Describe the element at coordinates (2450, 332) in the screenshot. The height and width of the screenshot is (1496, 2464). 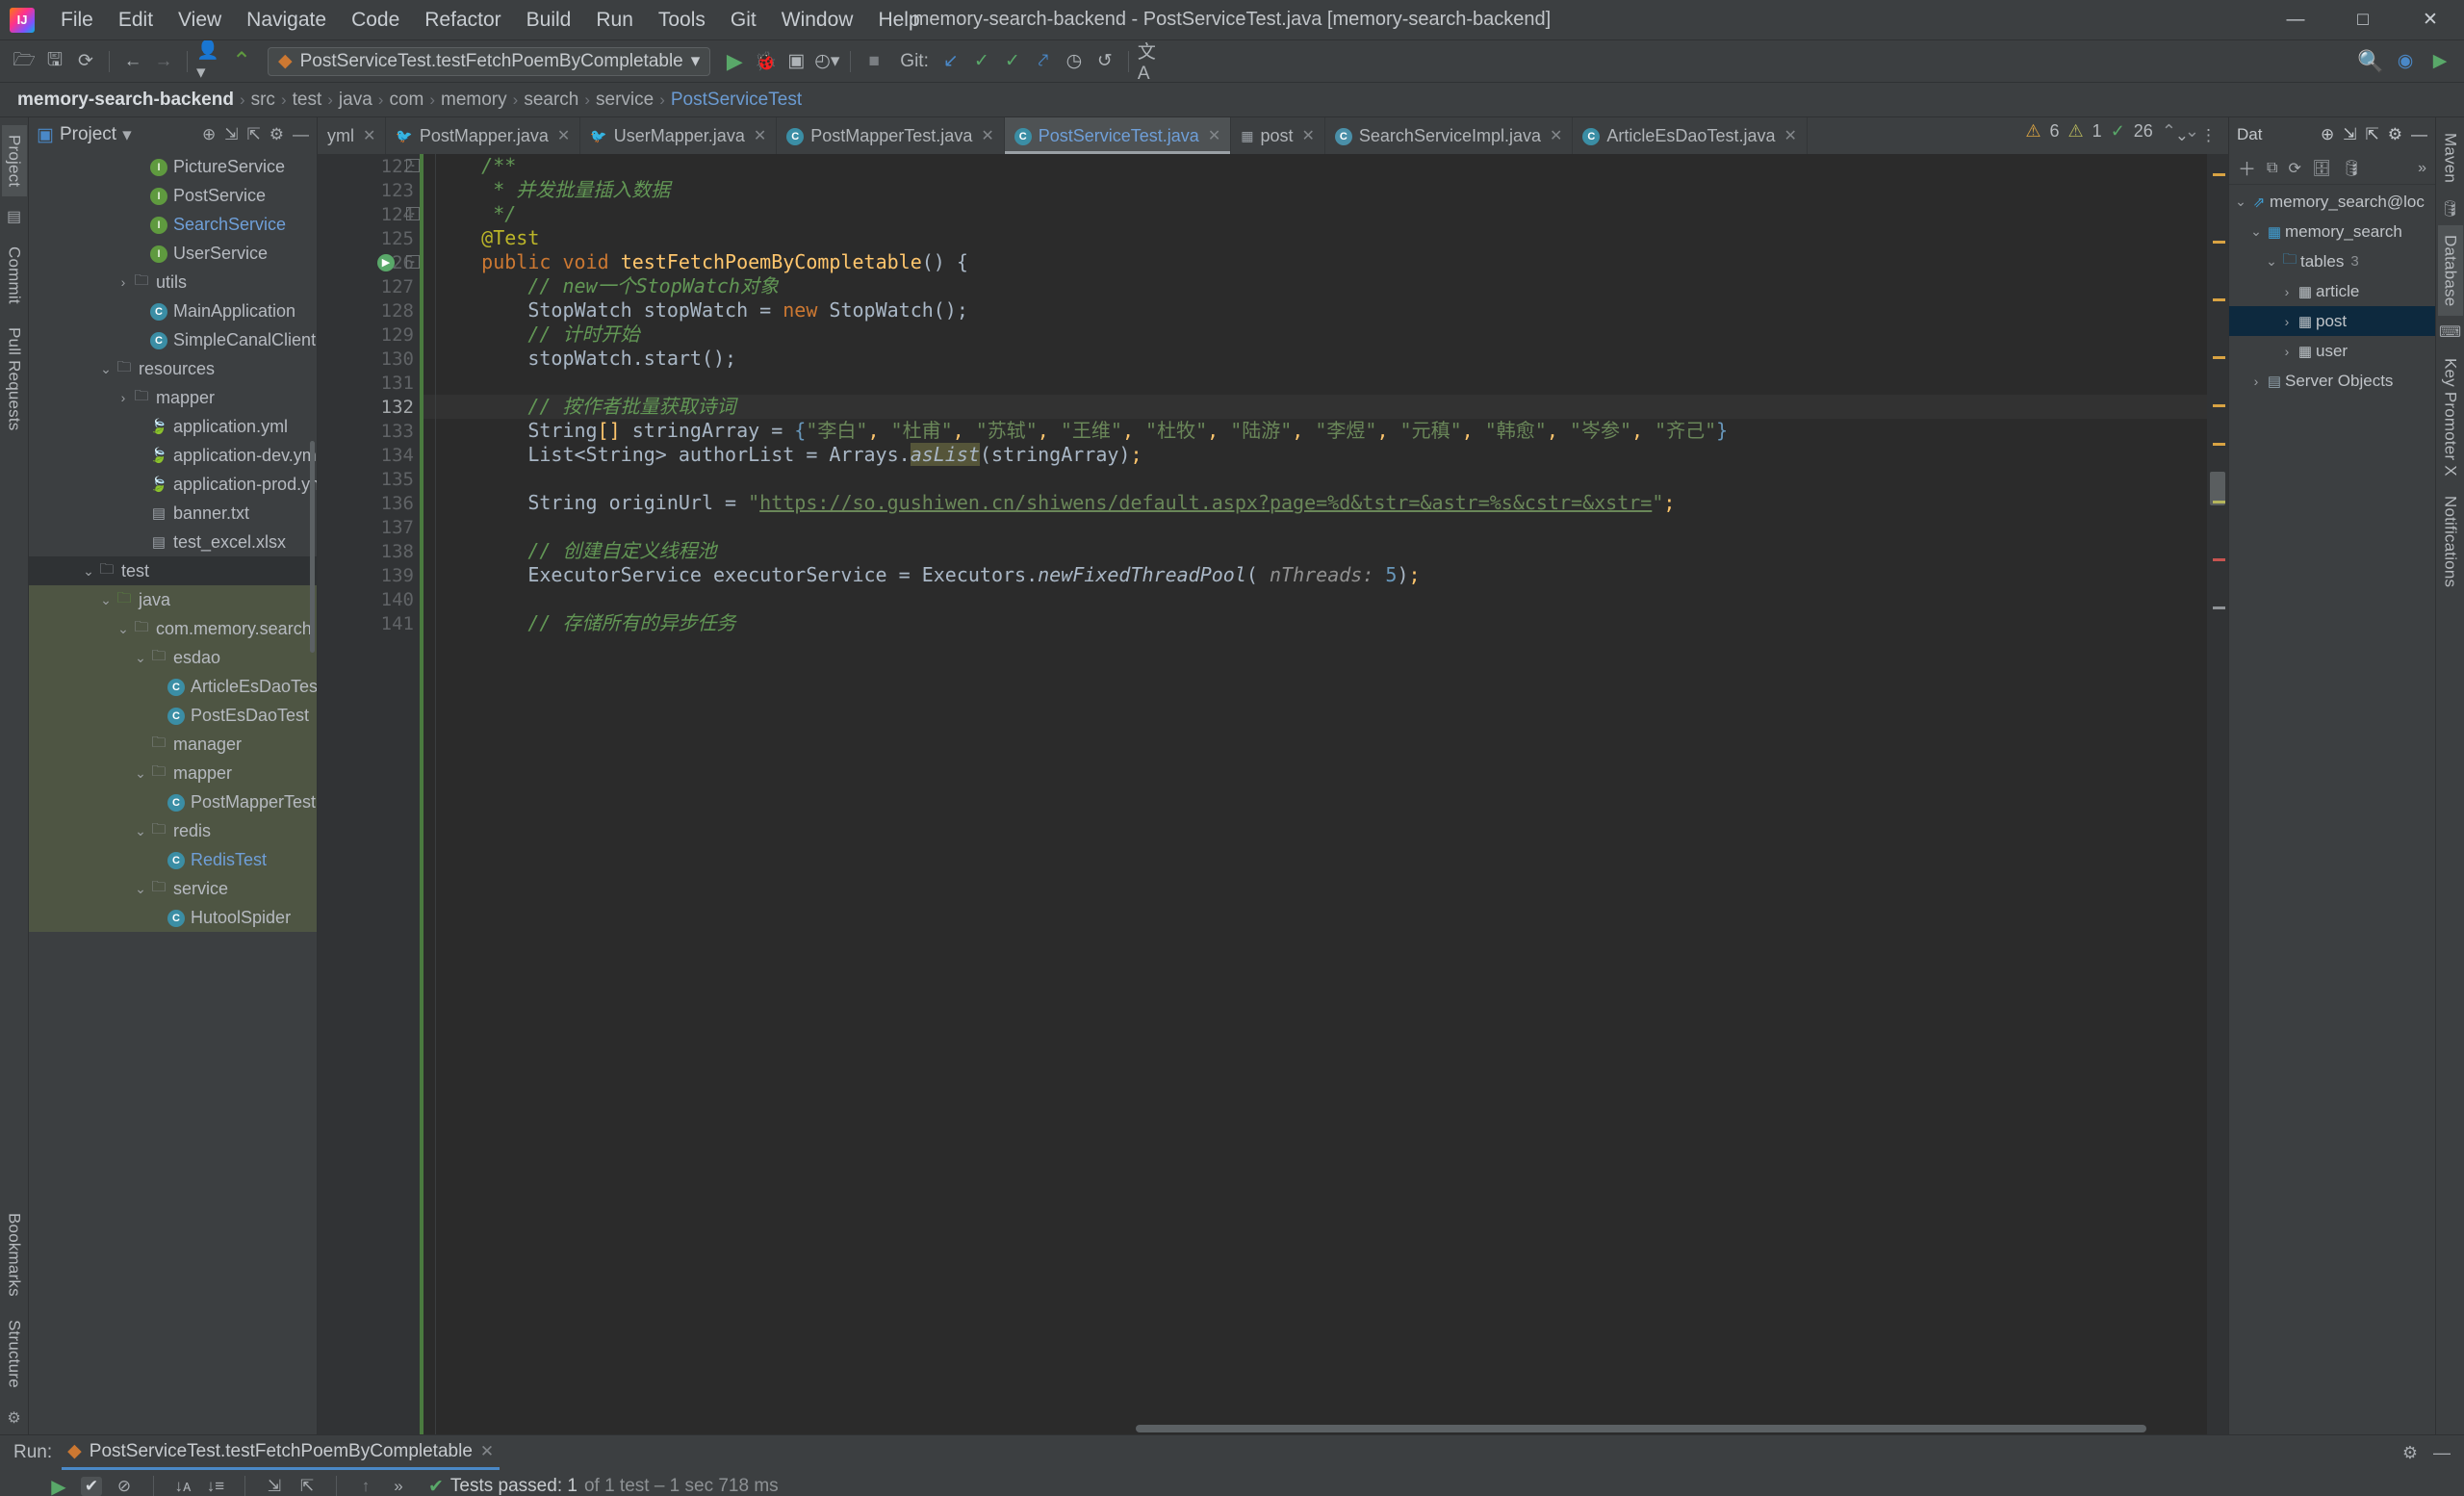
I see `key-promoter-icon: ⌨` at that location.